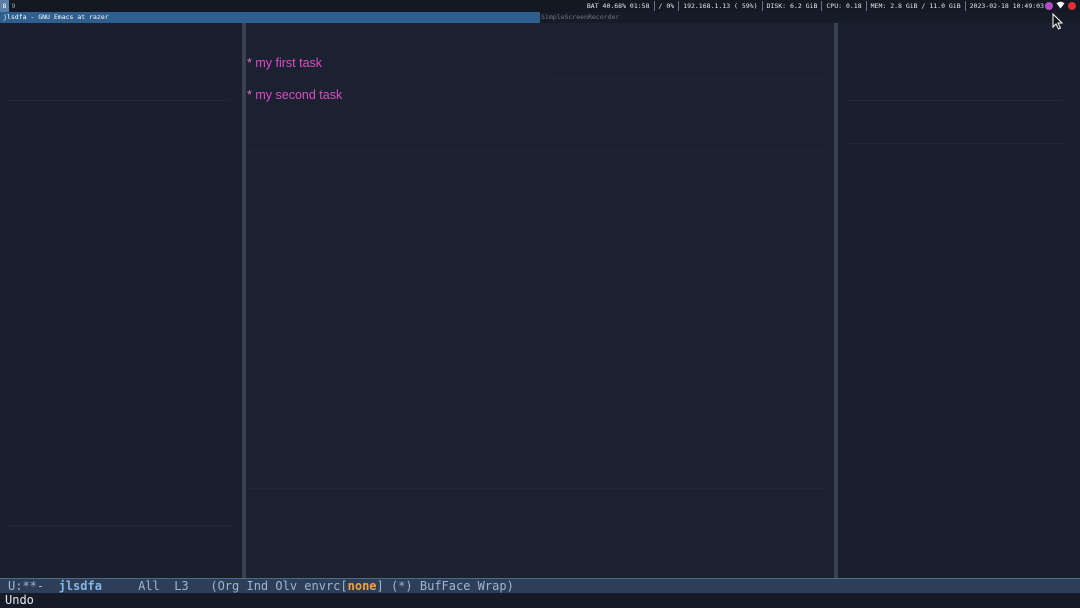 Image resolution: width=1080 pixels, height=608 pixels. I want to click on buffer-name: jlsdfa, so click(80, 586).